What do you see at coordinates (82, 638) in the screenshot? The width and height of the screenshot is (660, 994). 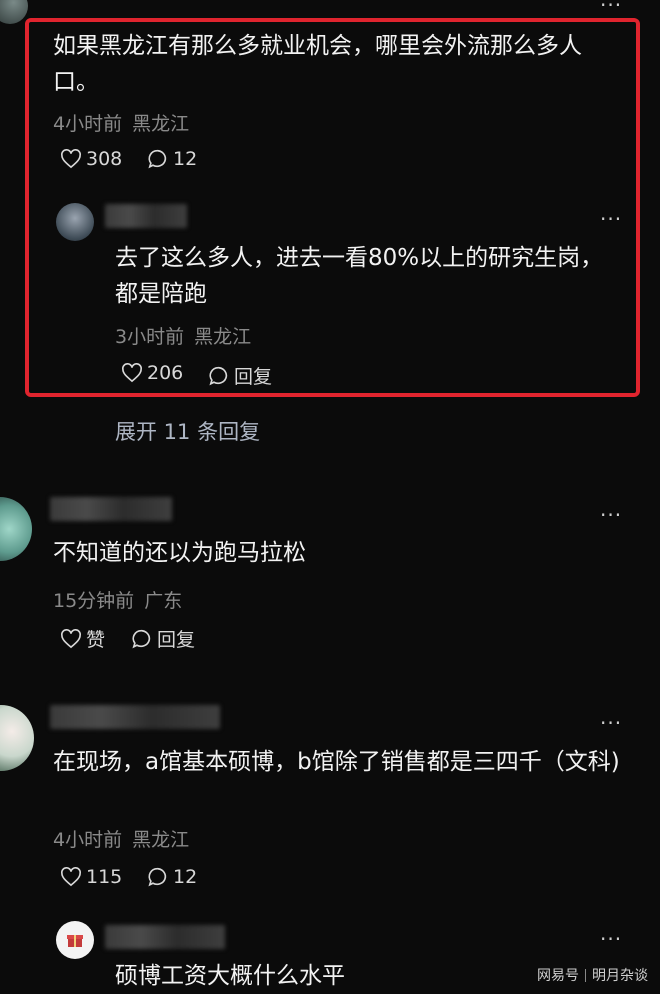 I see `like-button: 赞` at bounding box center [82, 638].